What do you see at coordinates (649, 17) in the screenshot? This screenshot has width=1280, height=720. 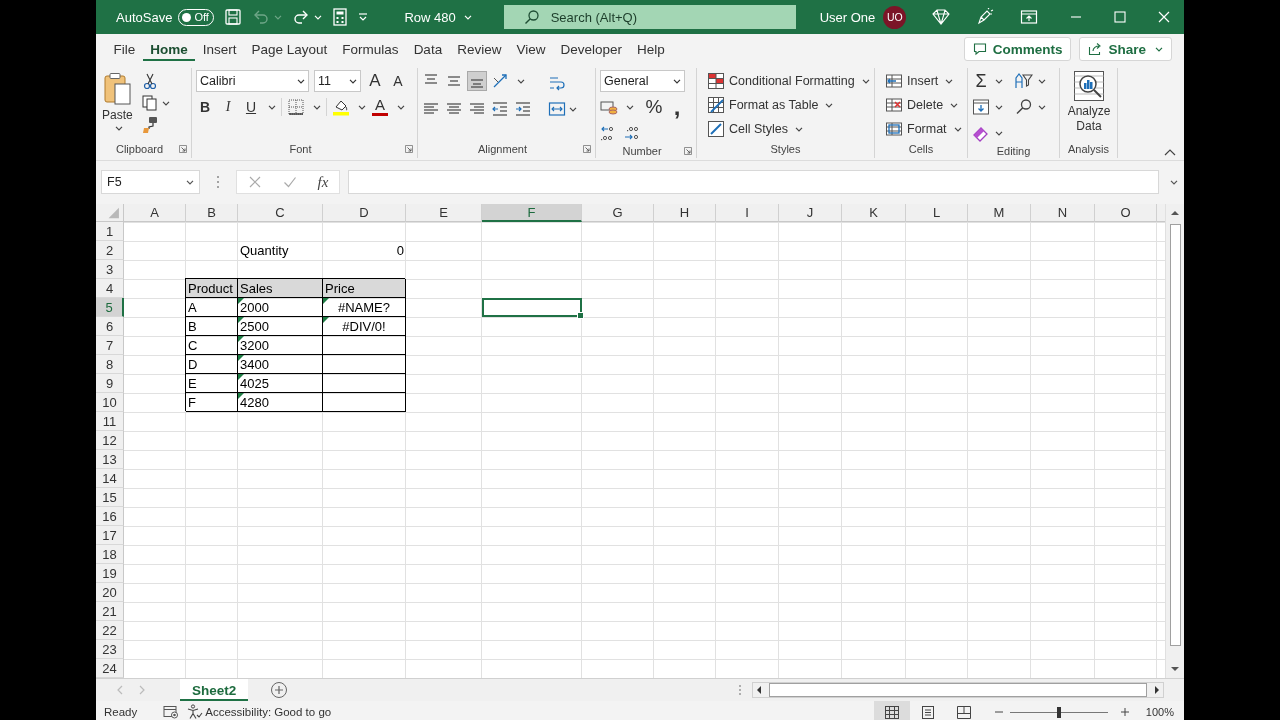 I see `search-field: Search (Alt+Q)` at bounding box center [649, 17].